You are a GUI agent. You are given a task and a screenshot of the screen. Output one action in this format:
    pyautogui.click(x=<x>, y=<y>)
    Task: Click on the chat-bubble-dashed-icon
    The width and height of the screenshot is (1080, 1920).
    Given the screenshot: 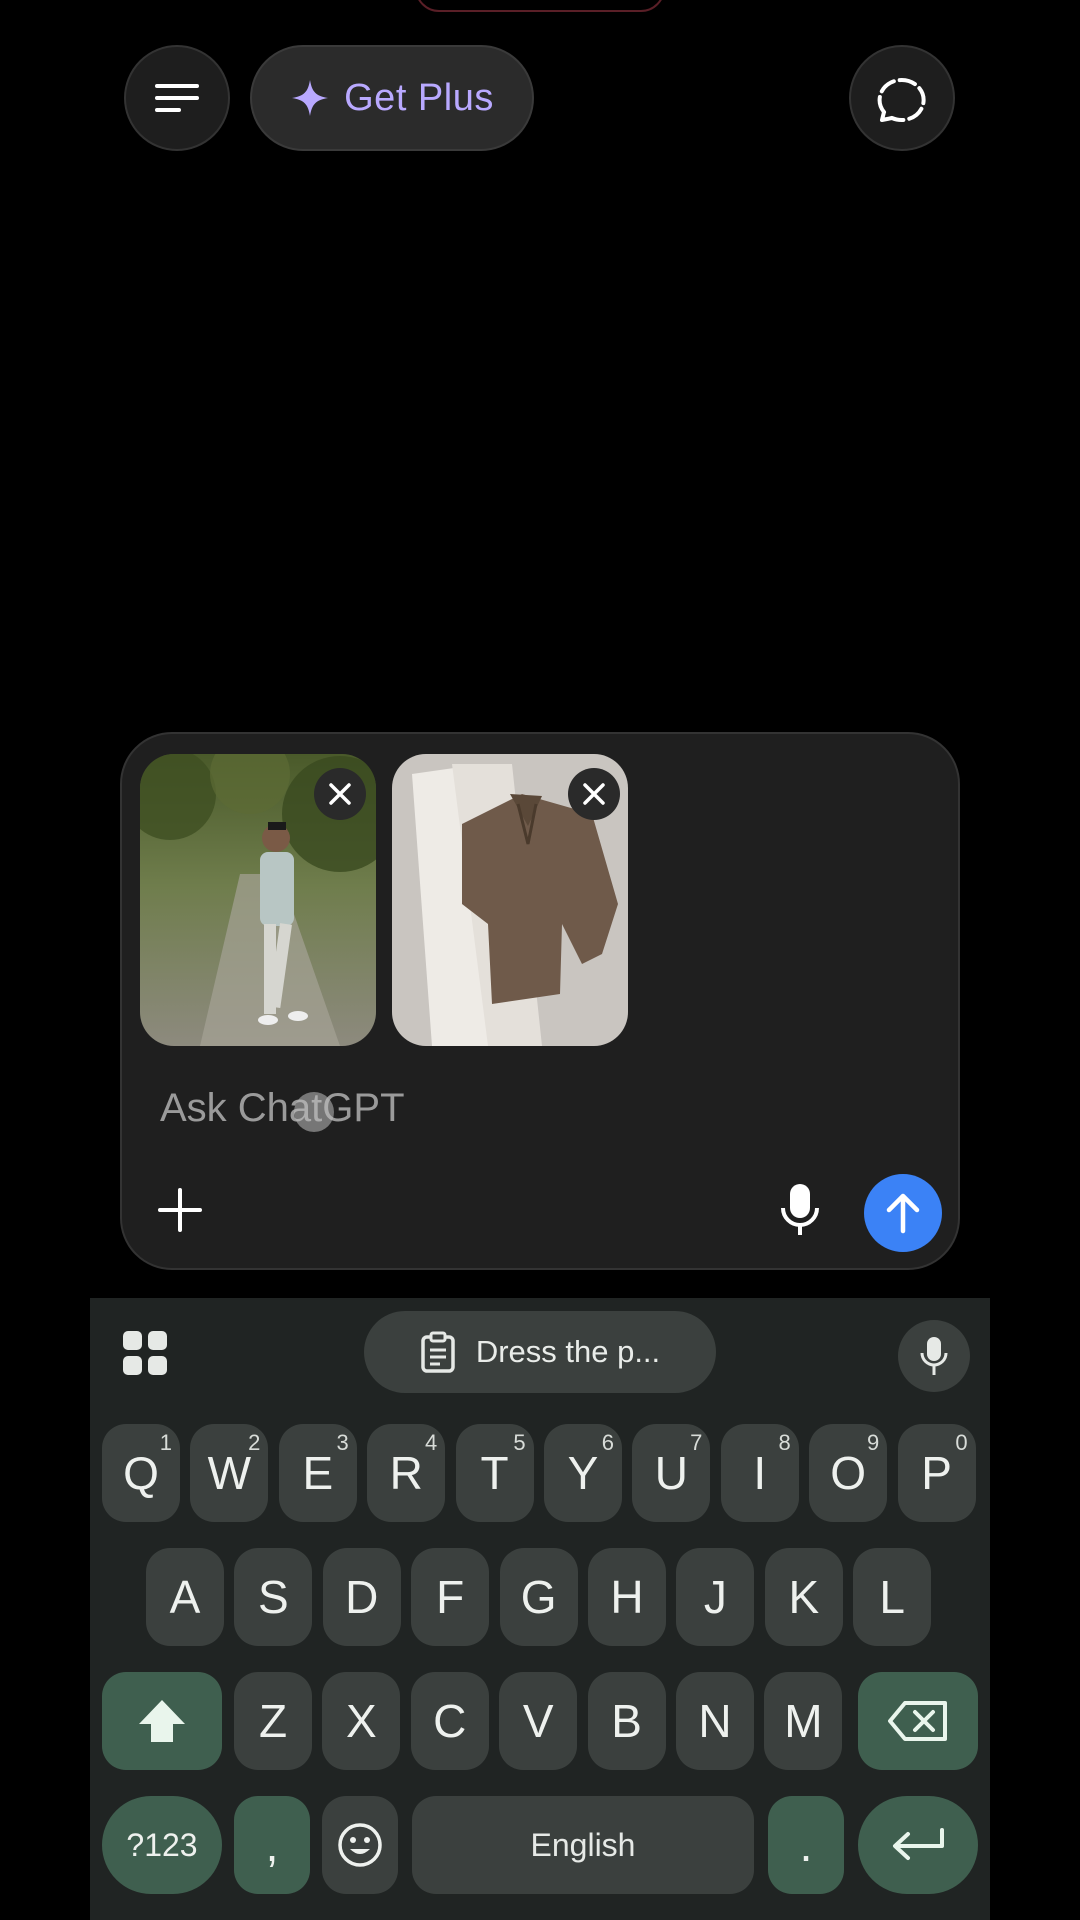 What is the action you would take?
    pyautogui.click(x=901, y=100)
    